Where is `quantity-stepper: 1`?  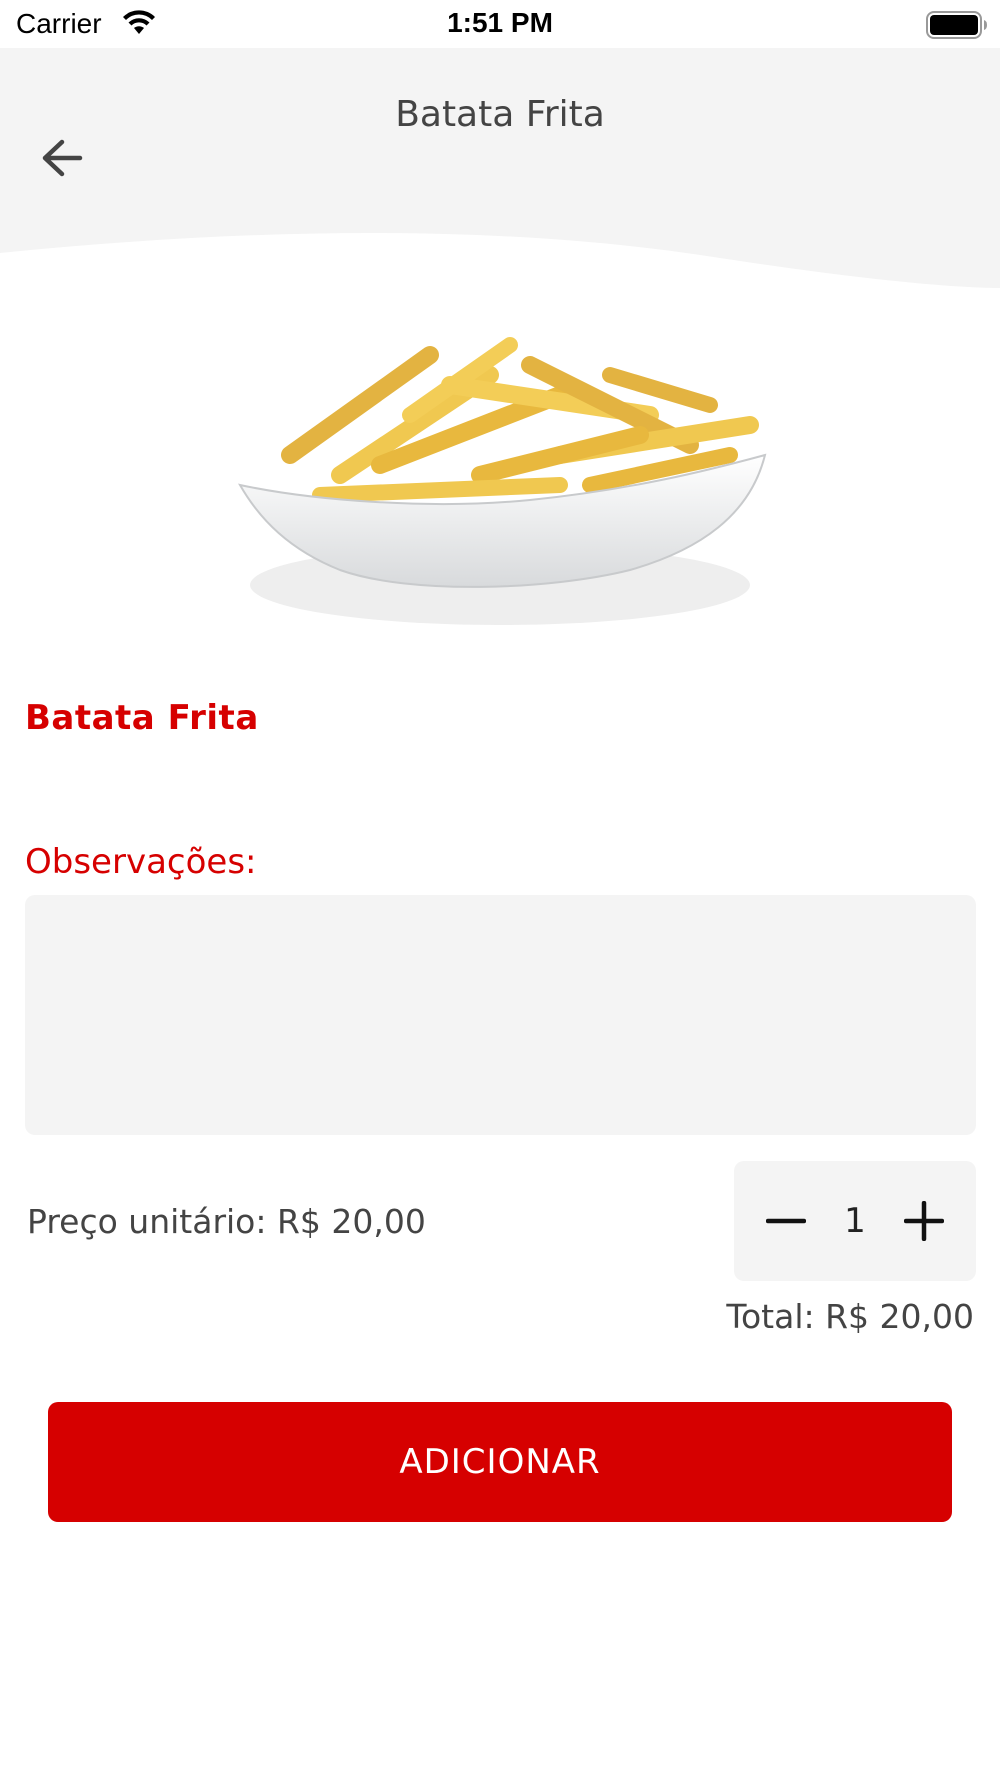 quantity-stepper: 1 is located at coordinates (855, 1221).